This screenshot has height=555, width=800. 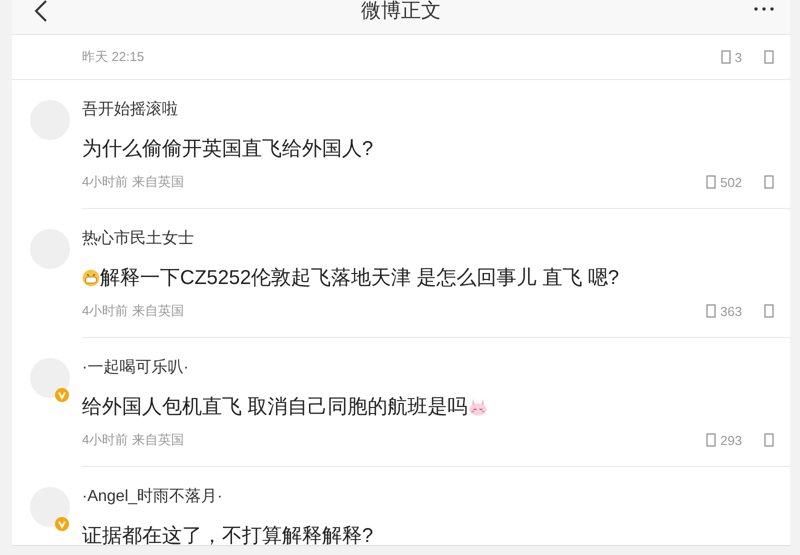 I want to click on user-name: 吾开始摇滚啦, so click(x=428, y=110).